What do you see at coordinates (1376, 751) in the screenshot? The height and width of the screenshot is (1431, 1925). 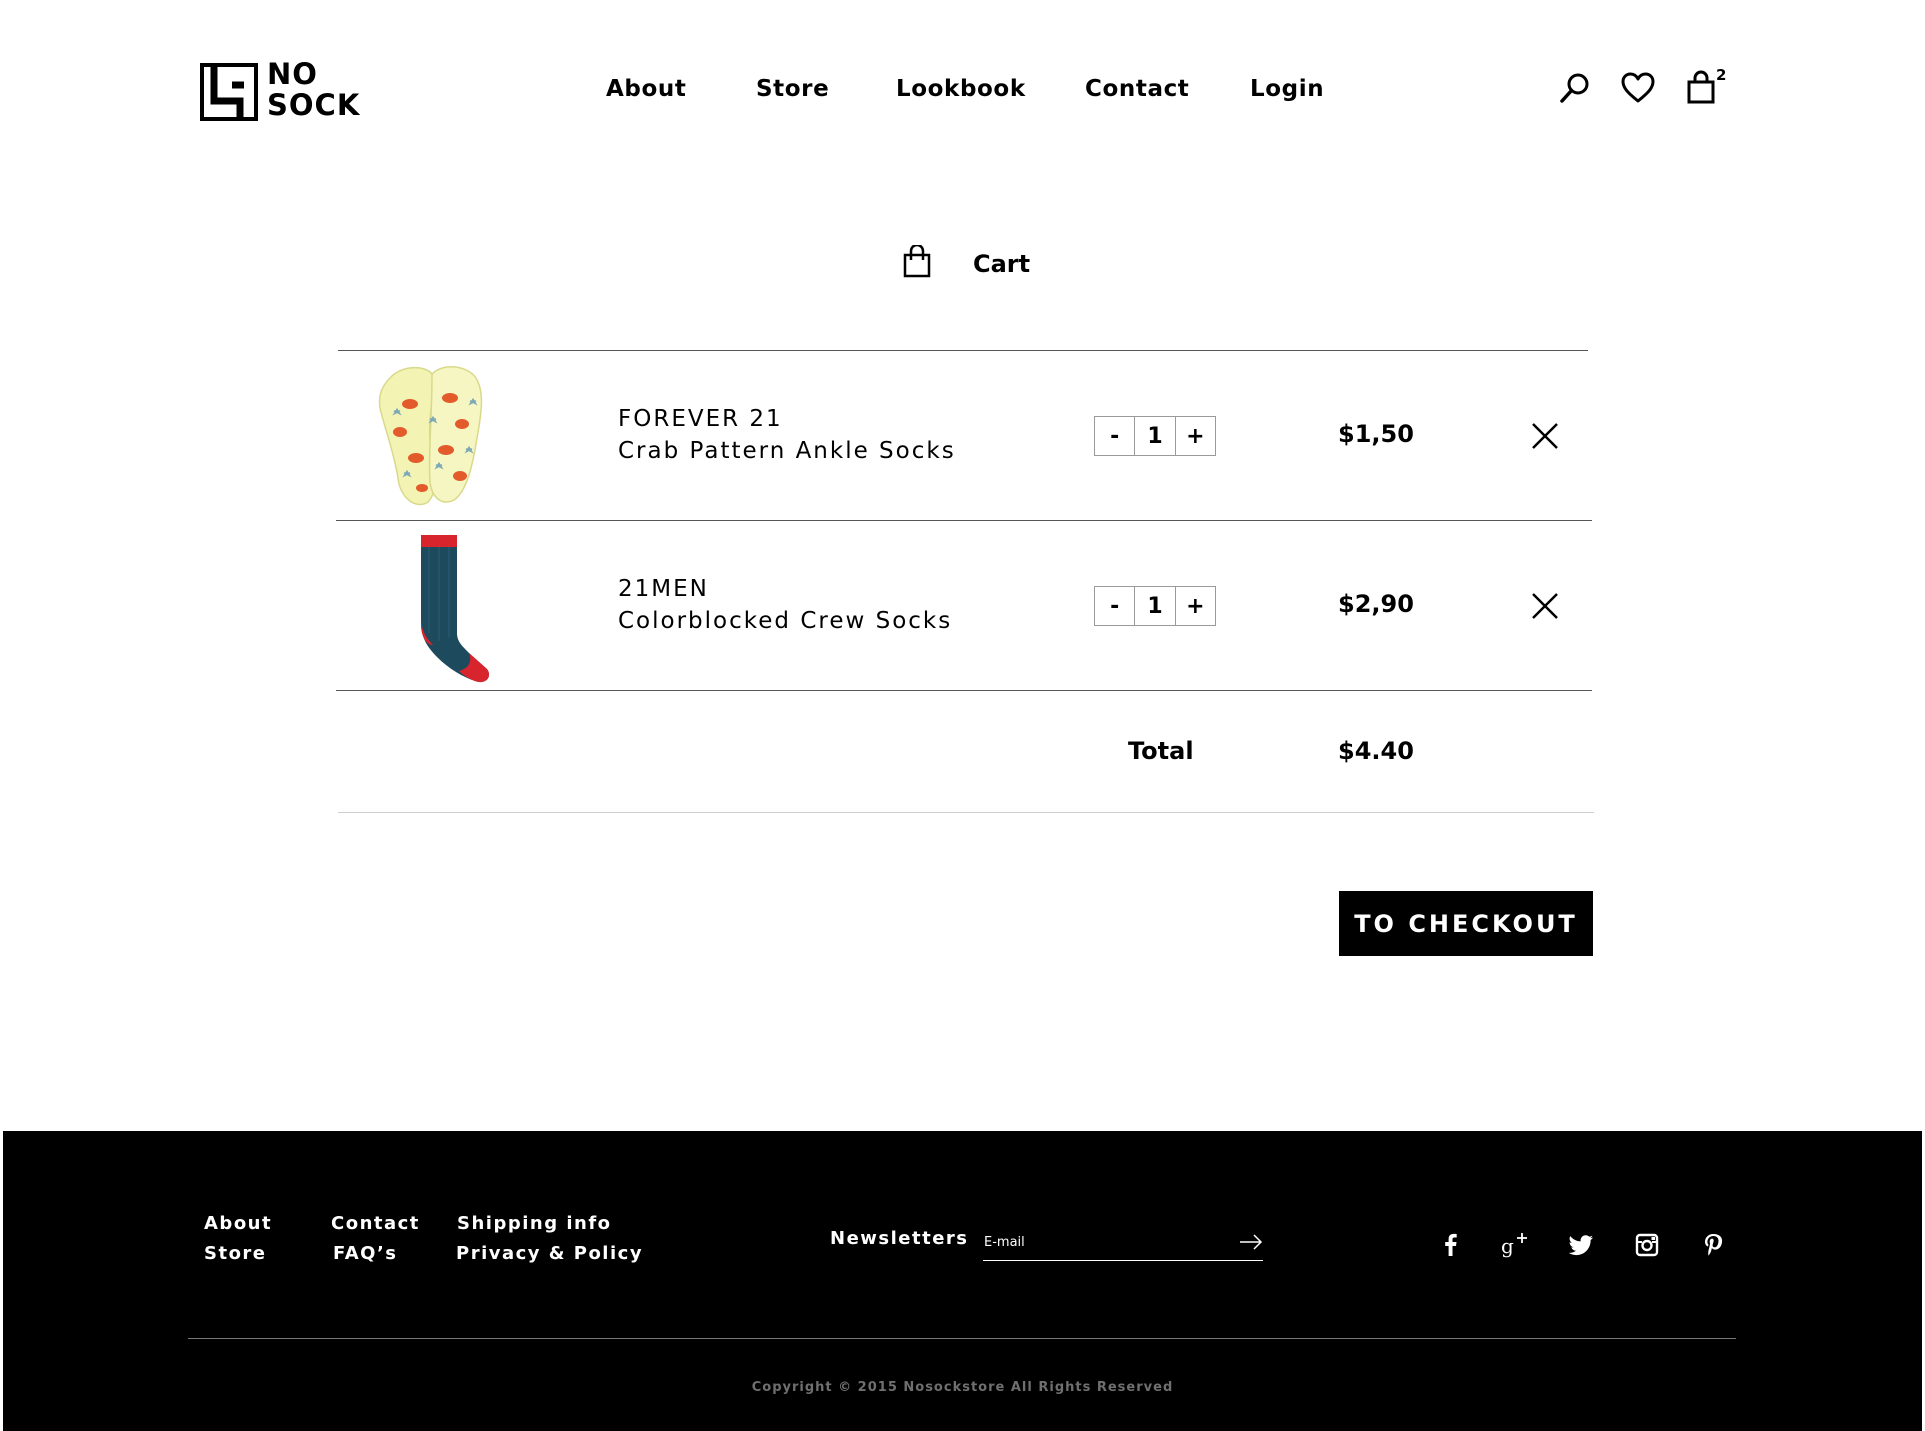 I see `total-value: $4.40` at bounding box center [1376, 751].